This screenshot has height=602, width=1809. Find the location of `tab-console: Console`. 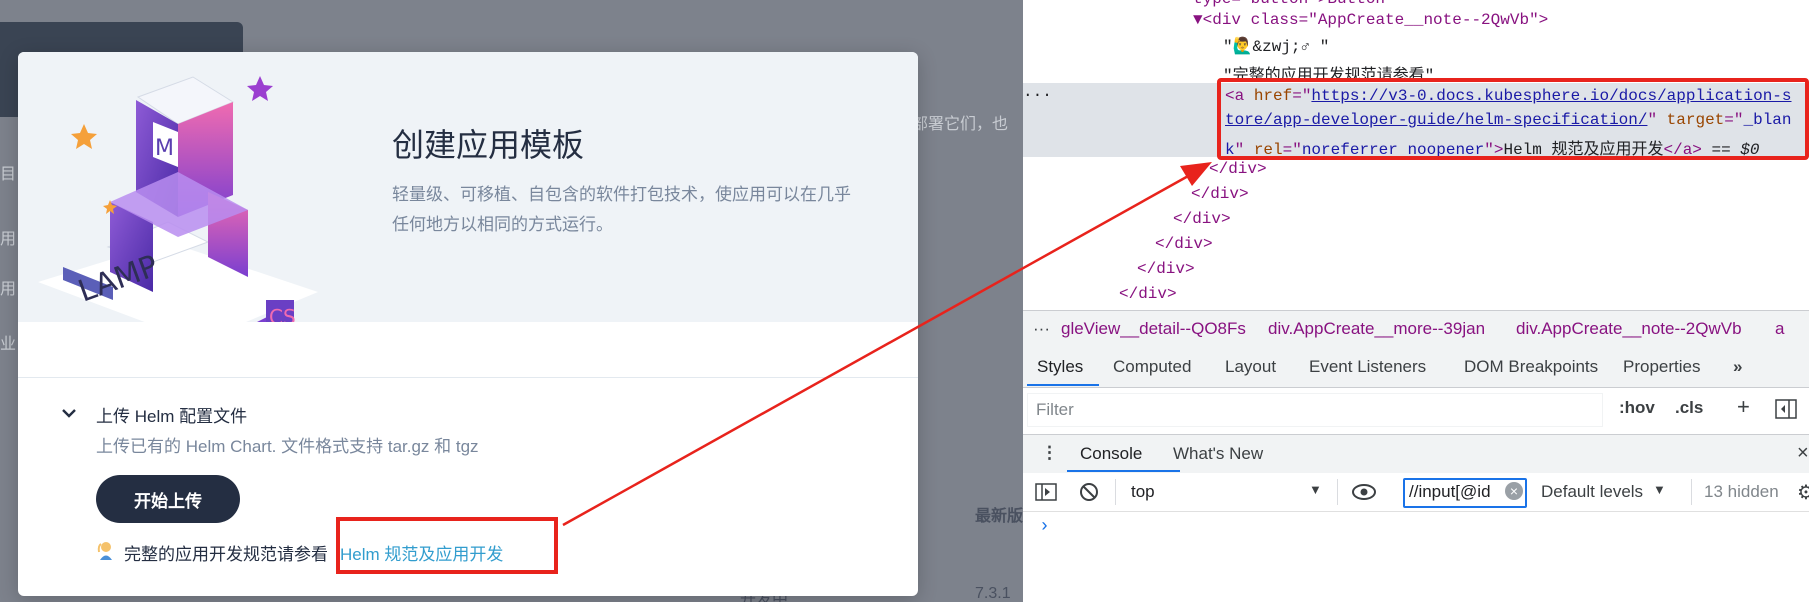

tab-console: Console is located at coordinates (1111, 454).